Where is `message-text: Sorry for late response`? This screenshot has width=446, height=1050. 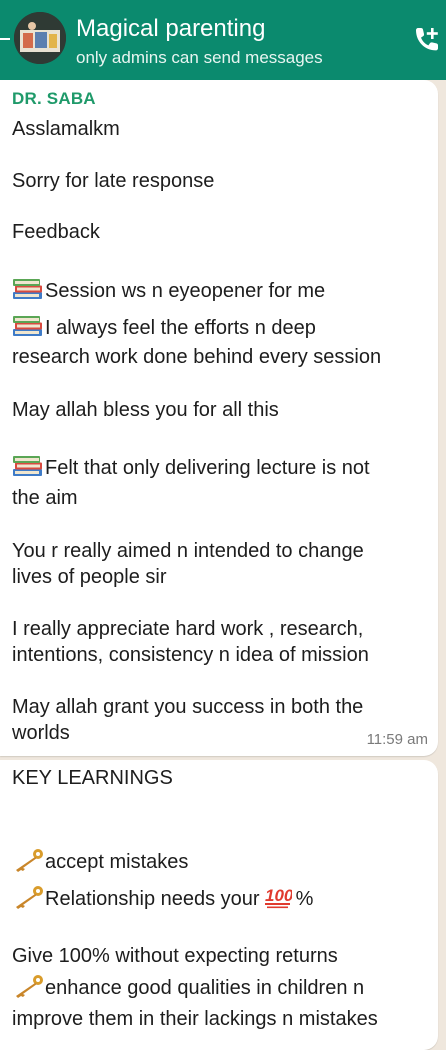
message-text: Sorry for late response is located at coordinates (113, 181).